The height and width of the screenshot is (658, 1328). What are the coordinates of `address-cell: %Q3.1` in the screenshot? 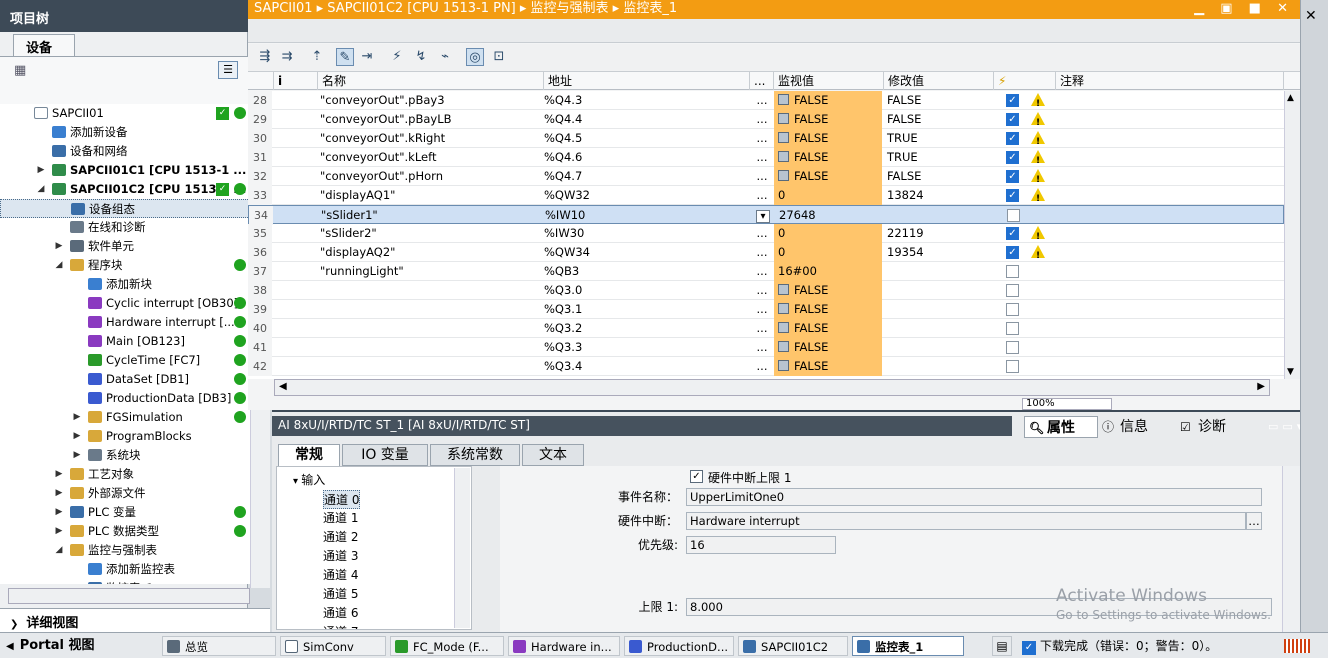 It's located at (647, 309).